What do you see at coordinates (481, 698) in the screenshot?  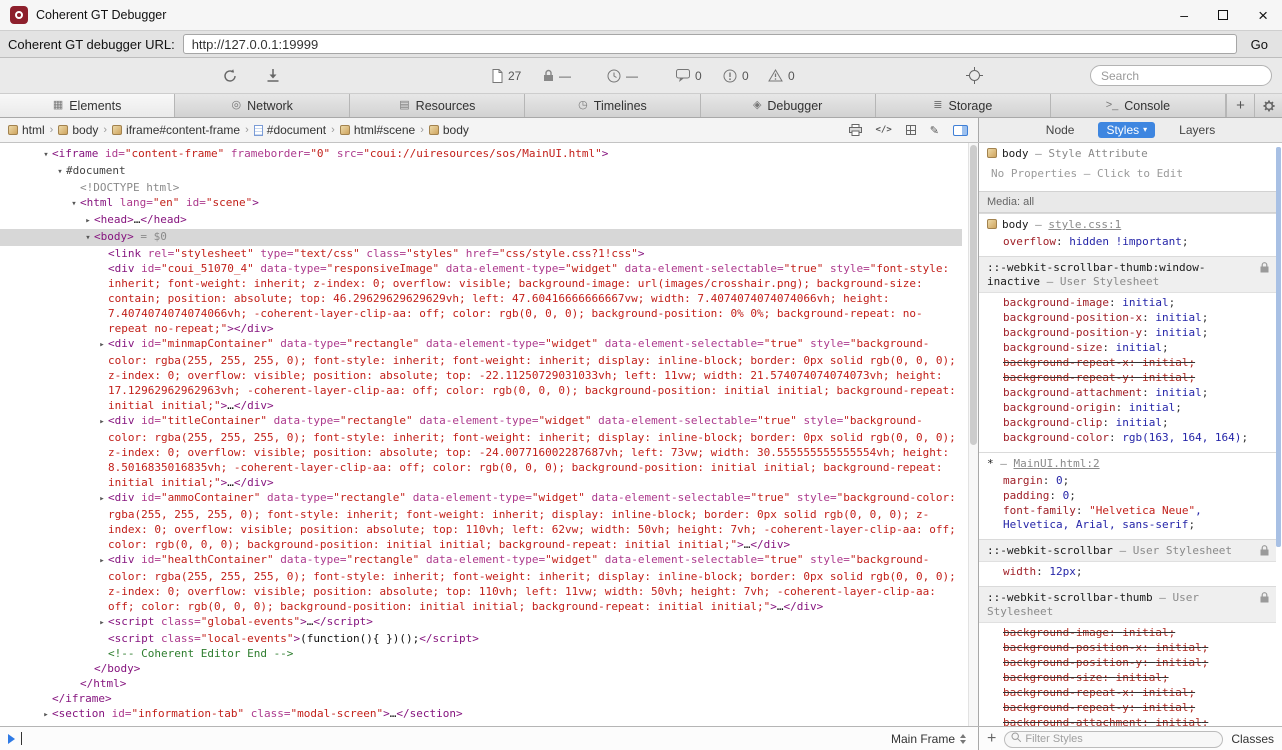 I see `dom-tree-line: </iframe>` at bounding box center [481, 698].